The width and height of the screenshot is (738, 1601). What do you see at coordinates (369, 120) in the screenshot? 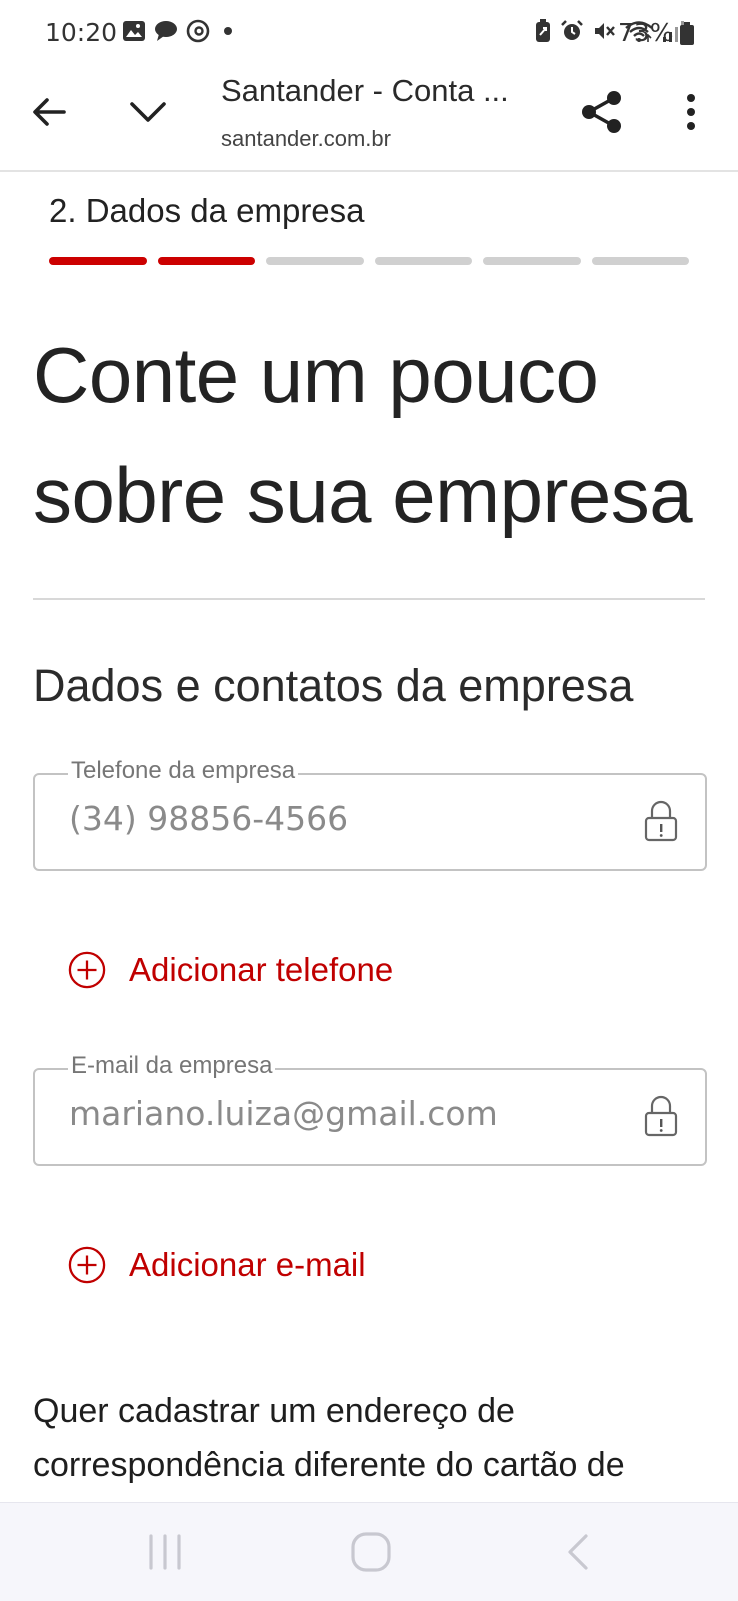
I see `browser-toolbar: Santander - Conta ... santander.com.br` at bounding box center [369, 120].